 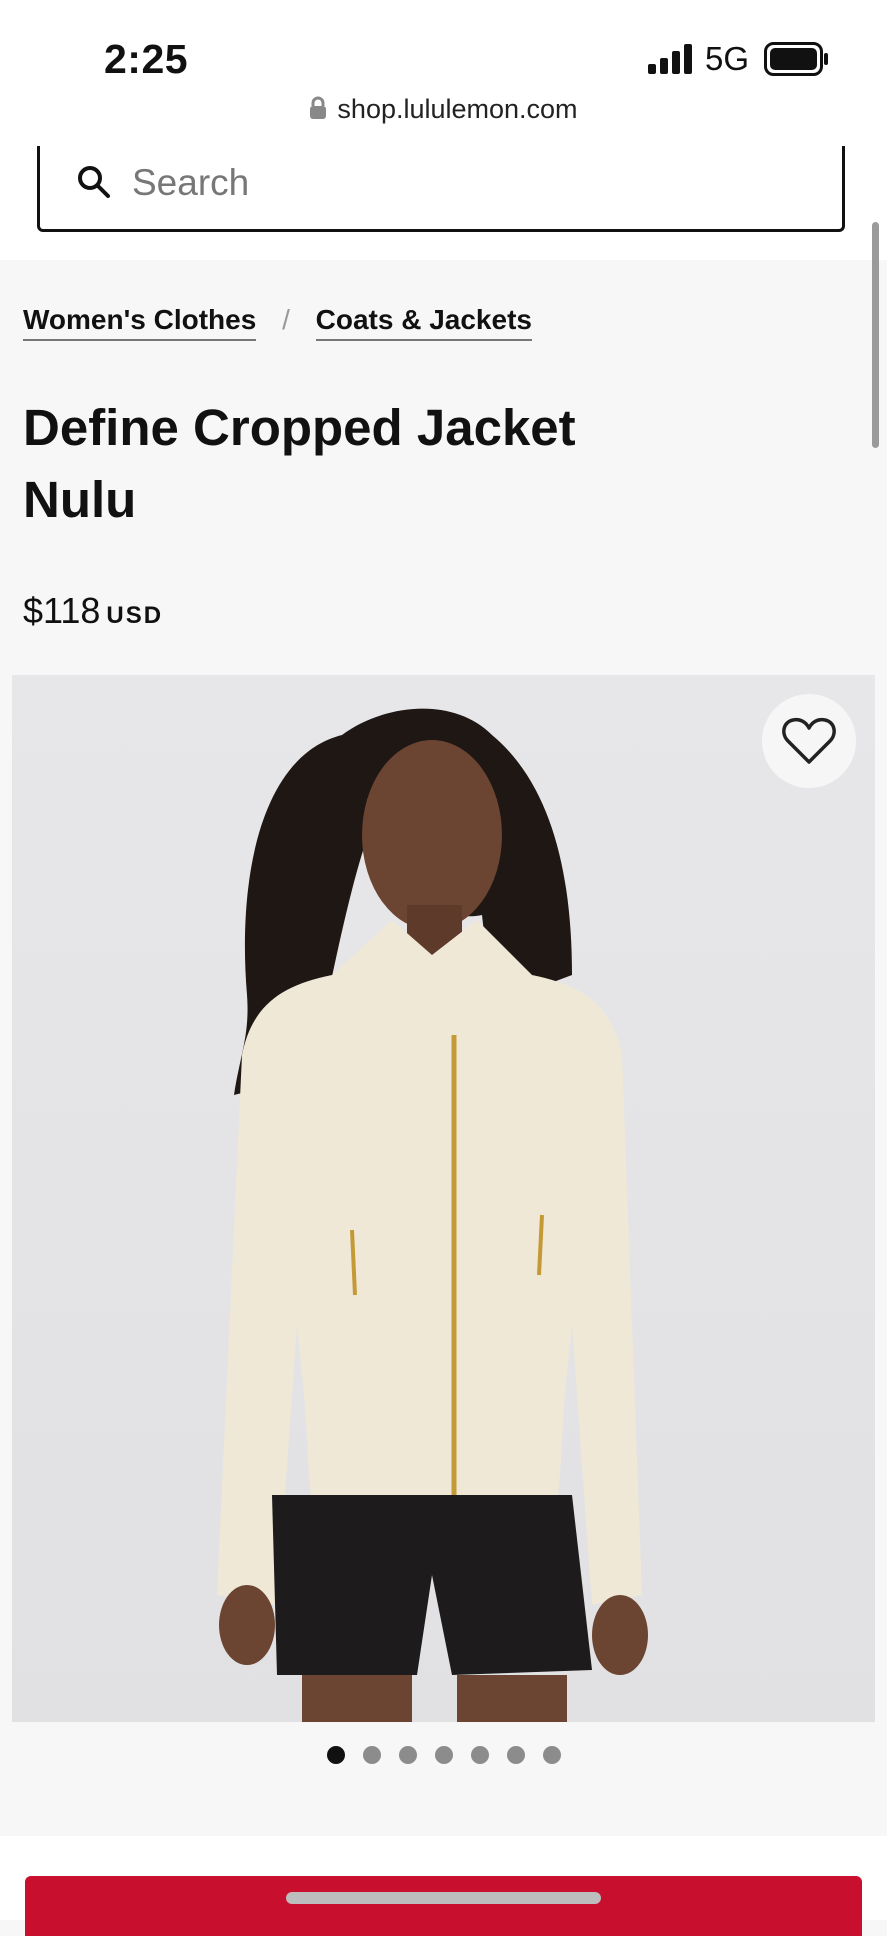 What do you see at coordinates (80, 499) in the screenshot?
I see `product-title-line2: Nulu` at bounding box center [80, 499].